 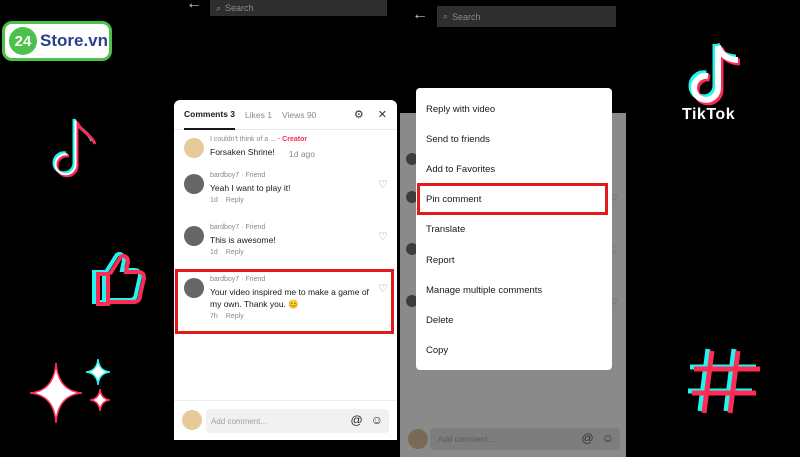 What do you see at coordinates (299, 115) in the screenshot?
I see `tab-views: Views 90` at bounding box center [299, 115].